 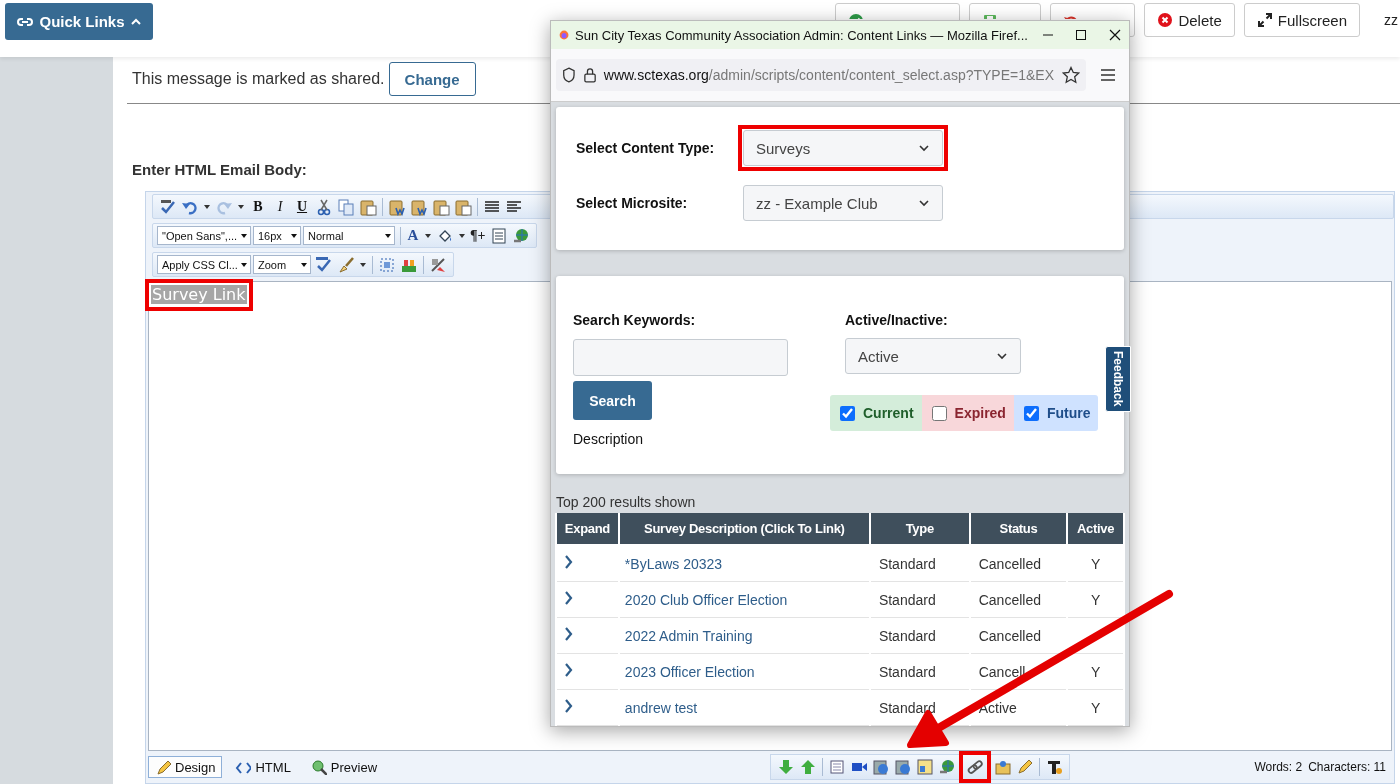 What do you see at coordinates (828, 75) in the screenshot?
I see `url-text: www.sctexas.org/admin/scripts/content/content_select.asp?TYPE=1&EX` at bounding box center [828, 75].